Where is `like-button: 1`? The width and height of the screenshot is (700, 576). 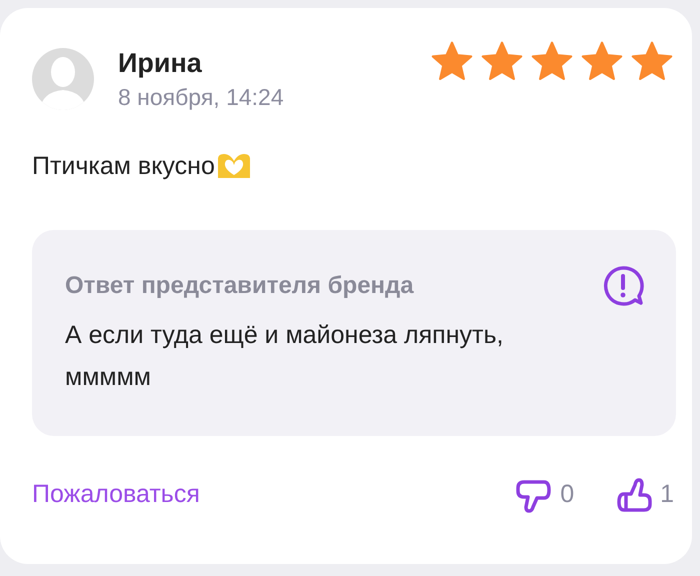 like-button: 1 is located at coordinates (644, 495).